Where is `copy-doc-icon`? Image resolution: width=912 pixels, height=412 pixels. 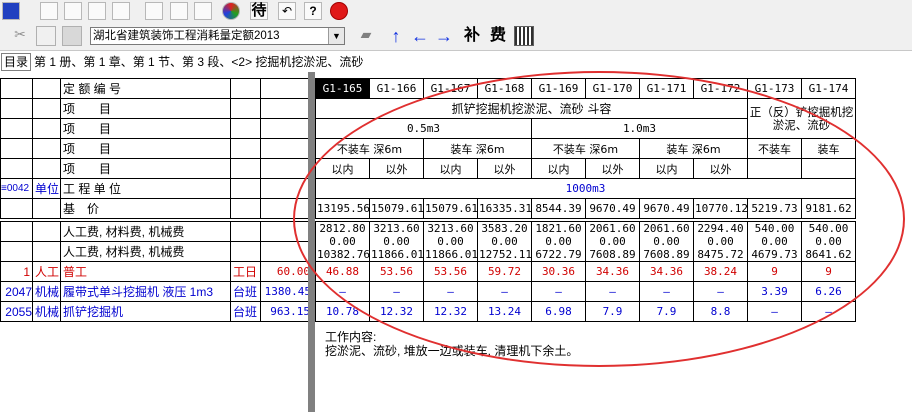 copy-doc-icon is located at coordinates (97, 11).